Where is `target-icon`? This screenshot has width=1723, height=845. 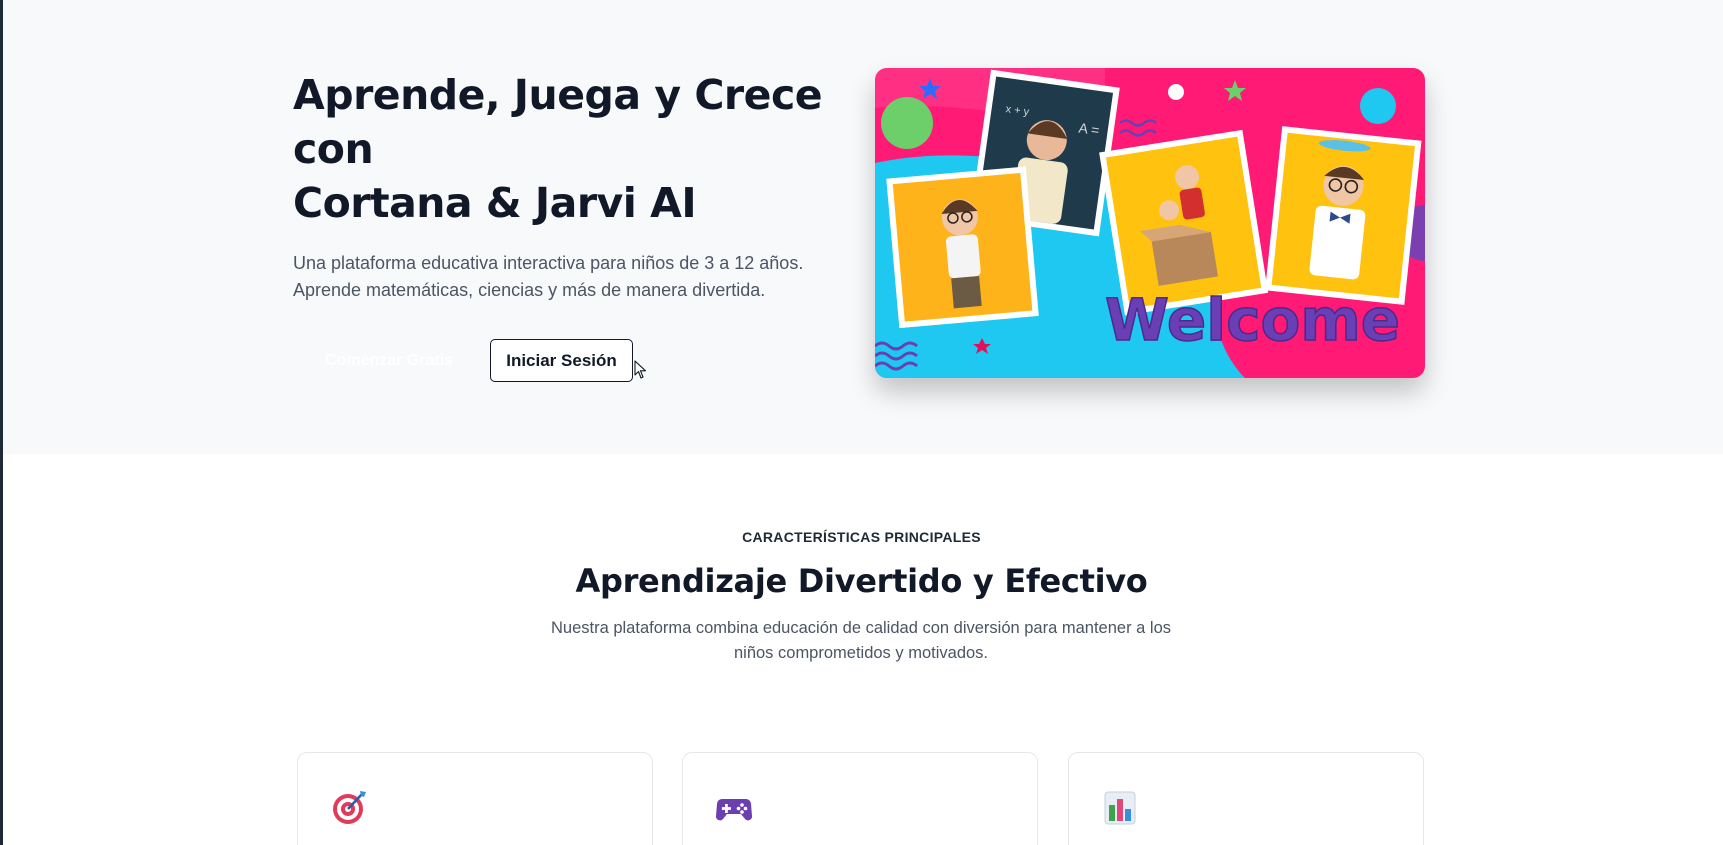 target-icon is located at coordinates (349, 807).